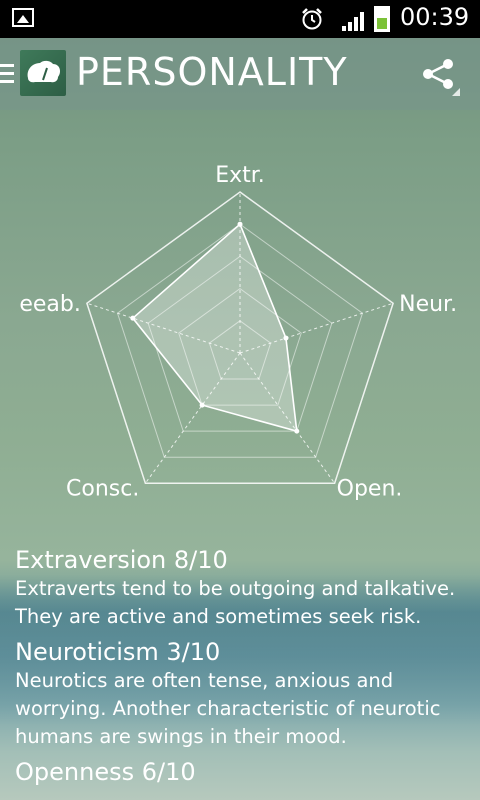 The width and height of the screenshot is (480, 800). I want to click on trait-title: Openness 6/10, so click(105, 772).